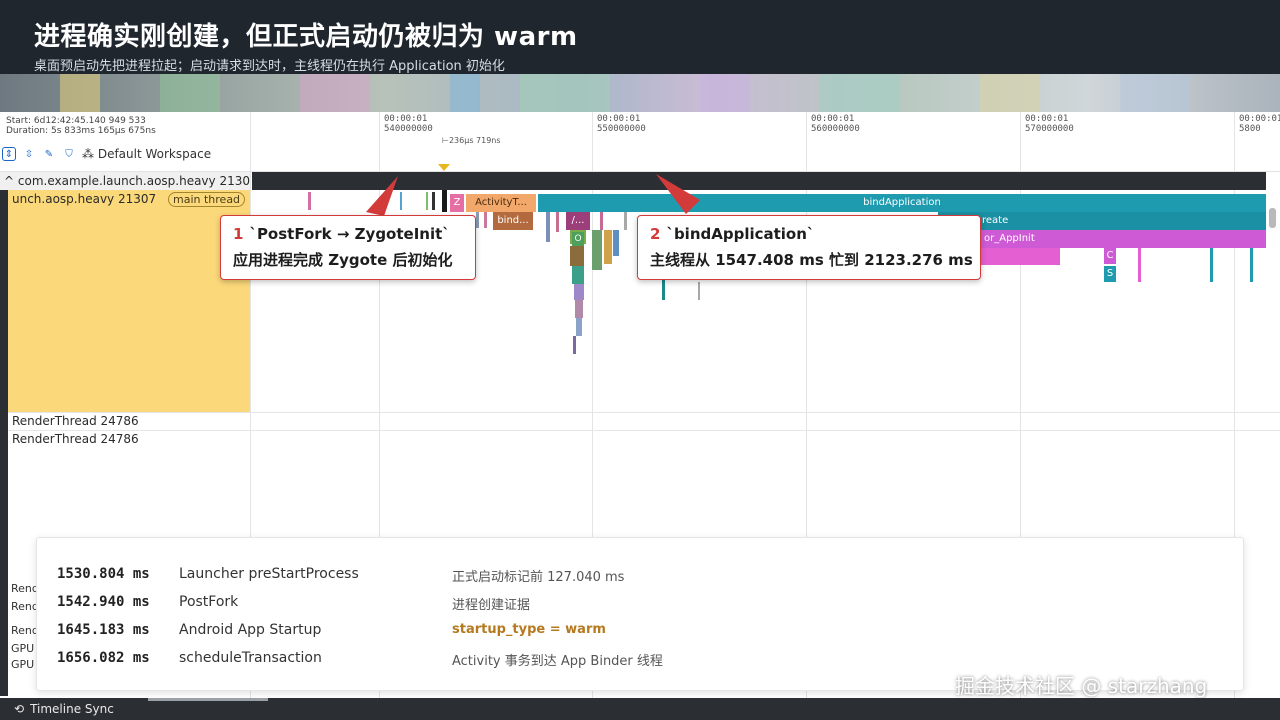 The image size is (1280, 720). Describe the element at coordinates (1110, 274) in the screenshot. I see `s-slice: S` at that location.